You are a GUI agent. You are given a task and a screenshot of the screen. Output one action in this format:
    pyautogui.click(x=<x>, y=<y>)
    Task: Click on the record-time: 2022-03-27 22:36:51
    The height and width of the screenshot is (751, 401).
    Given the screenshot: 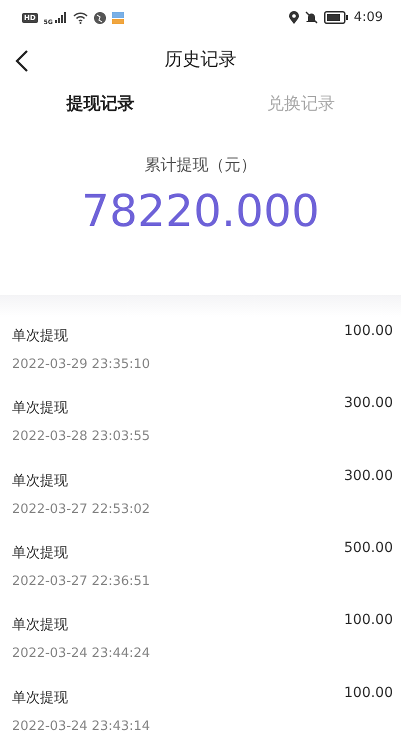 What is the action you would take?
    pyautogui.click(x=81, y=581)
    